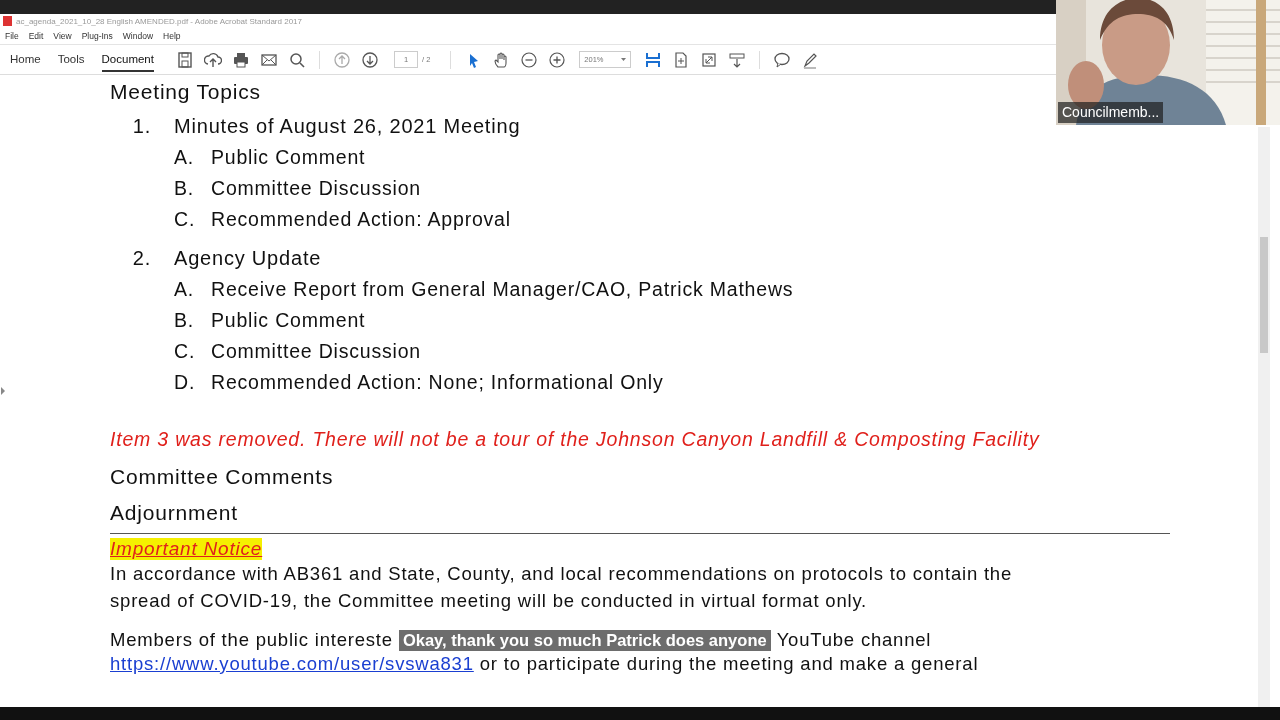 The width and height of the screenshot is (1280, 720). I want to click on nav-tab: Home, so click(25, 59).